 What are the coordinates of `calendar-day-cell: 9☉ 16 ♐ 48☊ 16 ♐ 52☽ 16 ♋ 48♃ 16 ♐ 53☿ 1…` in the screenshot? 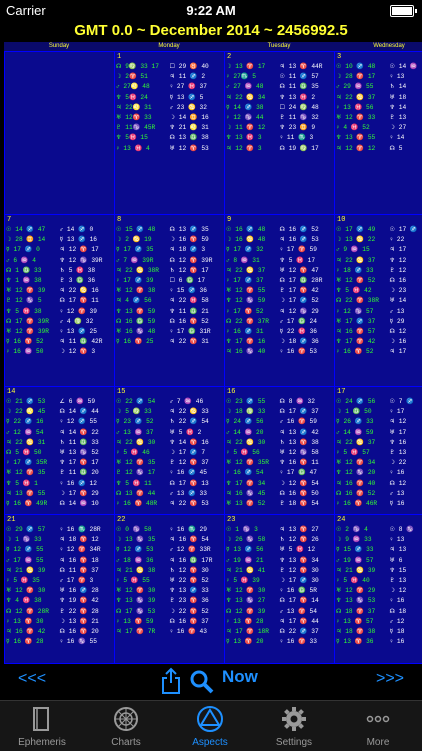 It's located at (279, 300).